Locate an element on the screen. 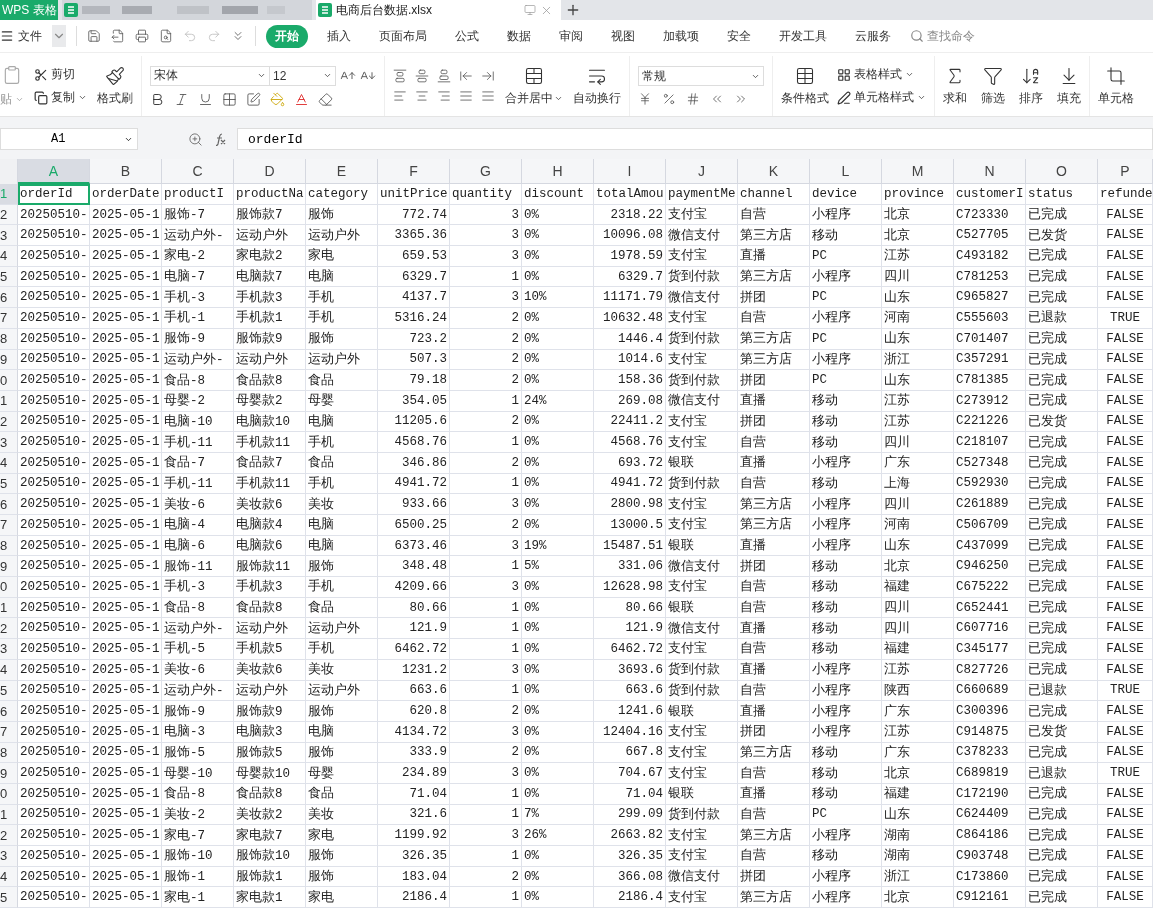  clear-format-icon is located at coordinates (325, 99).